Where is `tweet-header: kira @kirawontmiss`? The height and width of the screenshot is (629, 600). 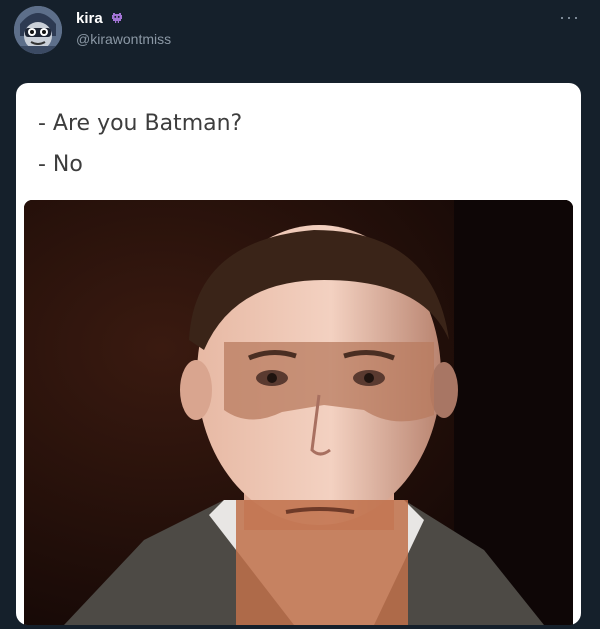
tweet-header: kira @kirawontmiss is located at coordinates (123, 28).